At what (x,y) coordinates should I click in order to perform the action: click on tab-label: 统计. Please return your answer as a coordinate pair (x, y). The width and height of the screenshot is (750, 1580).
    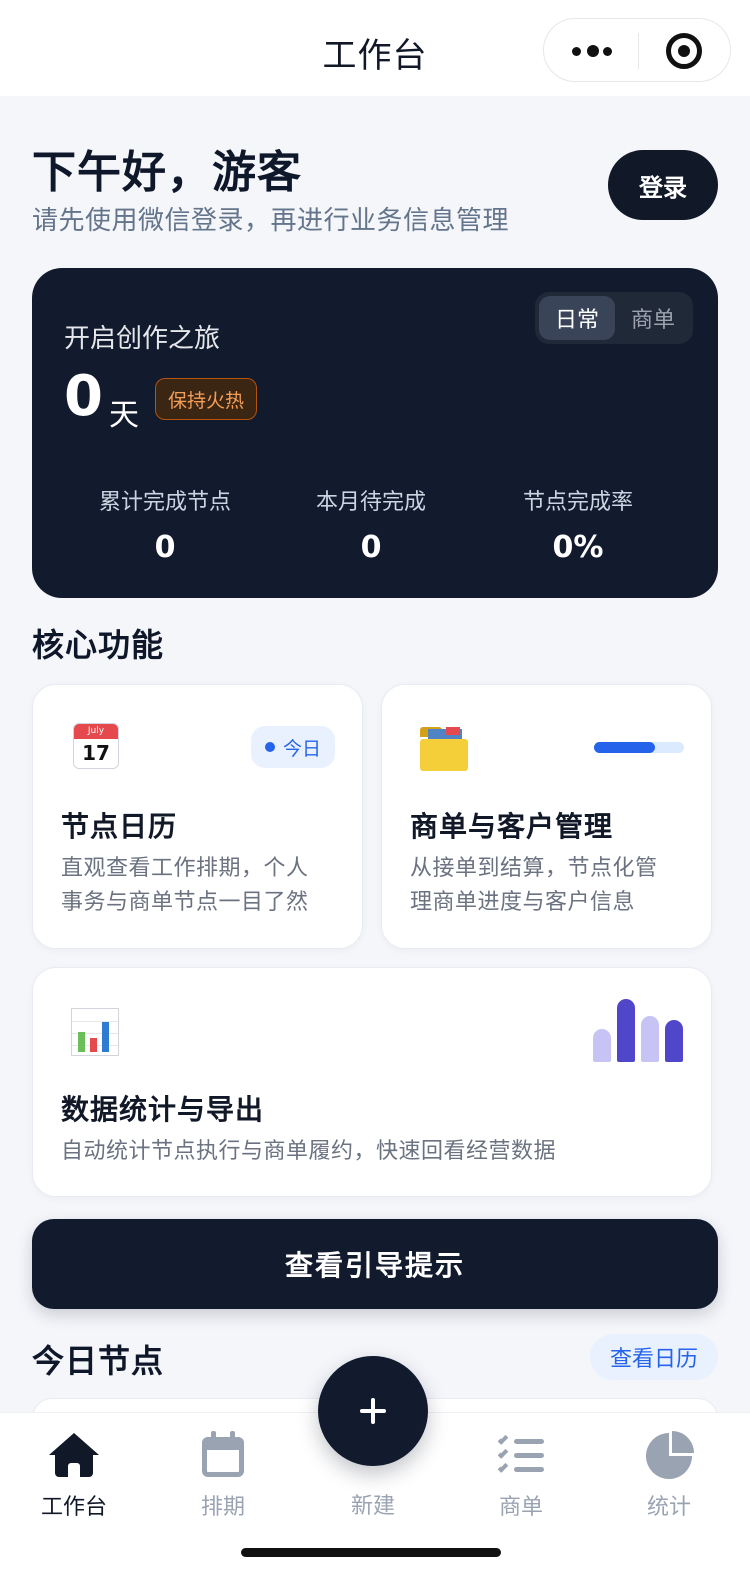
    Looking at the image, I should click on (668, 1507).